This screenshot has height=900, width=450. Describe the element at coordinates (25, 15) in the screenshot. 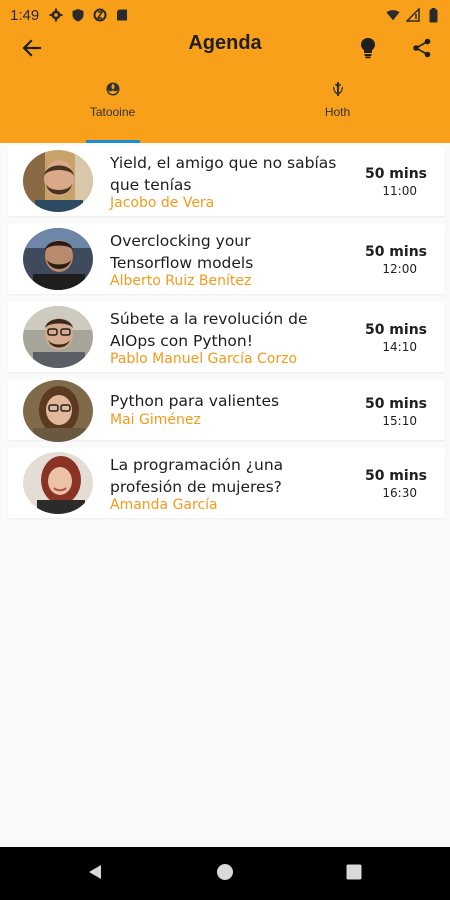

I see `status-time: 1:49` at that location.